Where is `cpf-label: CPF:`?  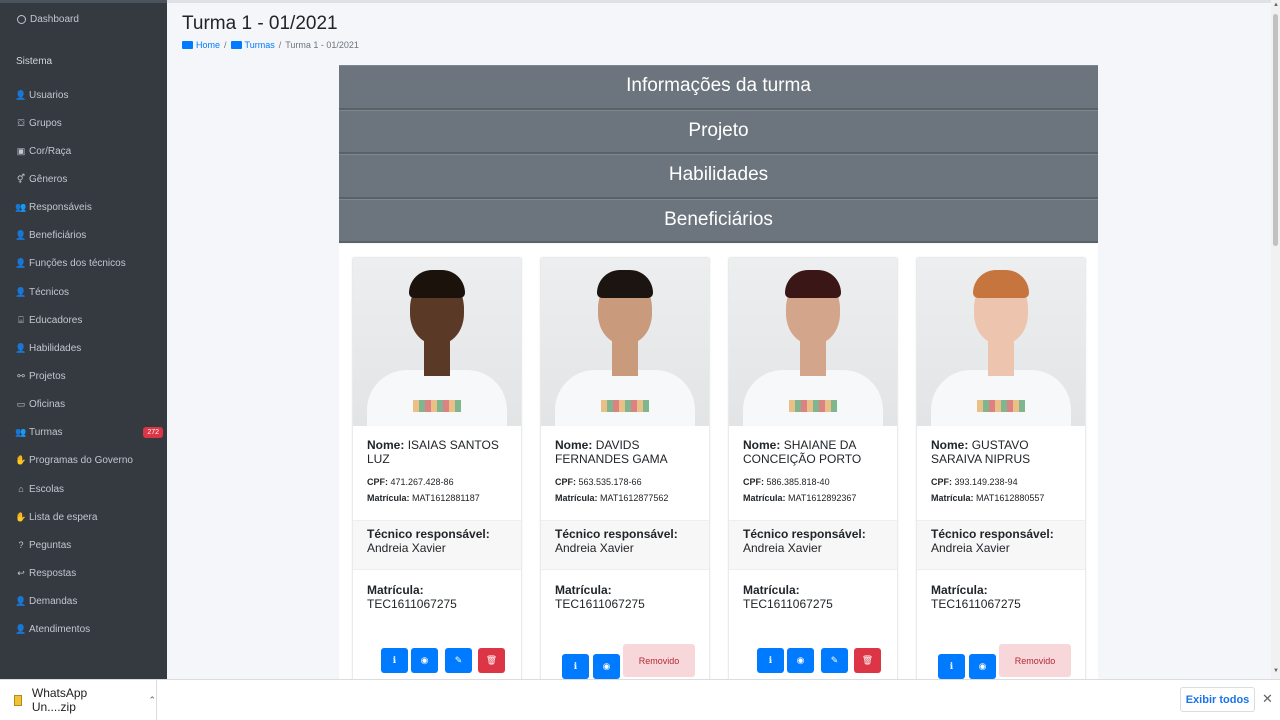
cpf-label: CPF: is located at coordinates (941, 482).